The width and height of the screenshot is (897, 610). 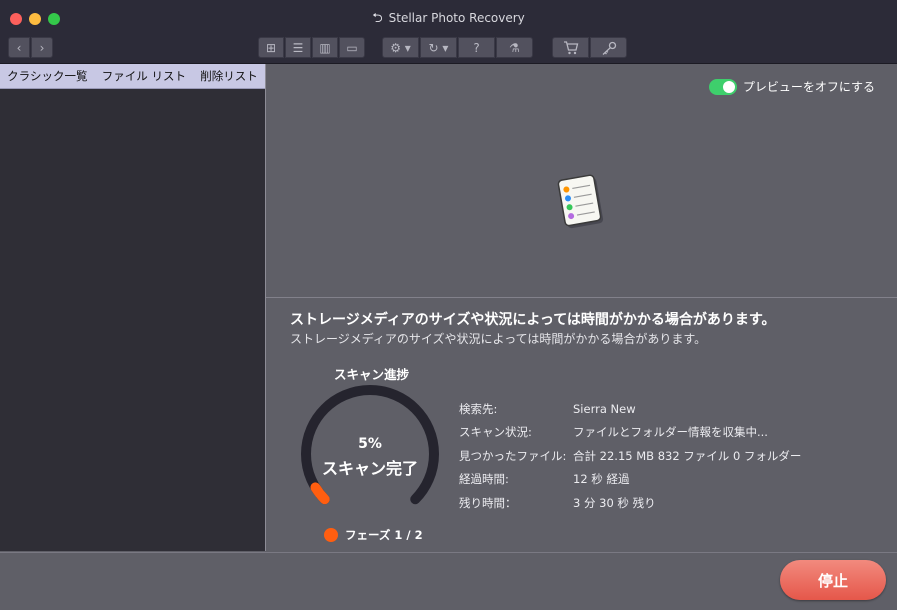 I want to click on tab-classic-list: クラシック一覧, so click(x=47, y=76).